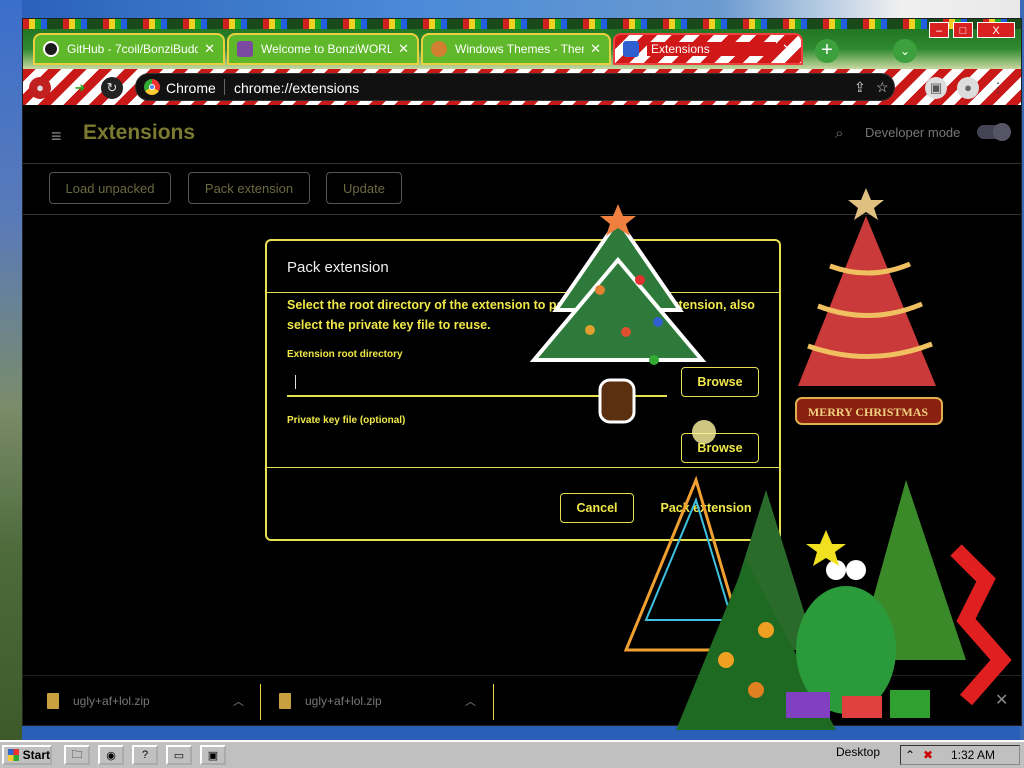 The image size is (1024, 768). Describe the element at coordinates (515, 87) in the screenshot. I see `address-bar: Chrome chrome://extensions ⇪ ☆` at that location.